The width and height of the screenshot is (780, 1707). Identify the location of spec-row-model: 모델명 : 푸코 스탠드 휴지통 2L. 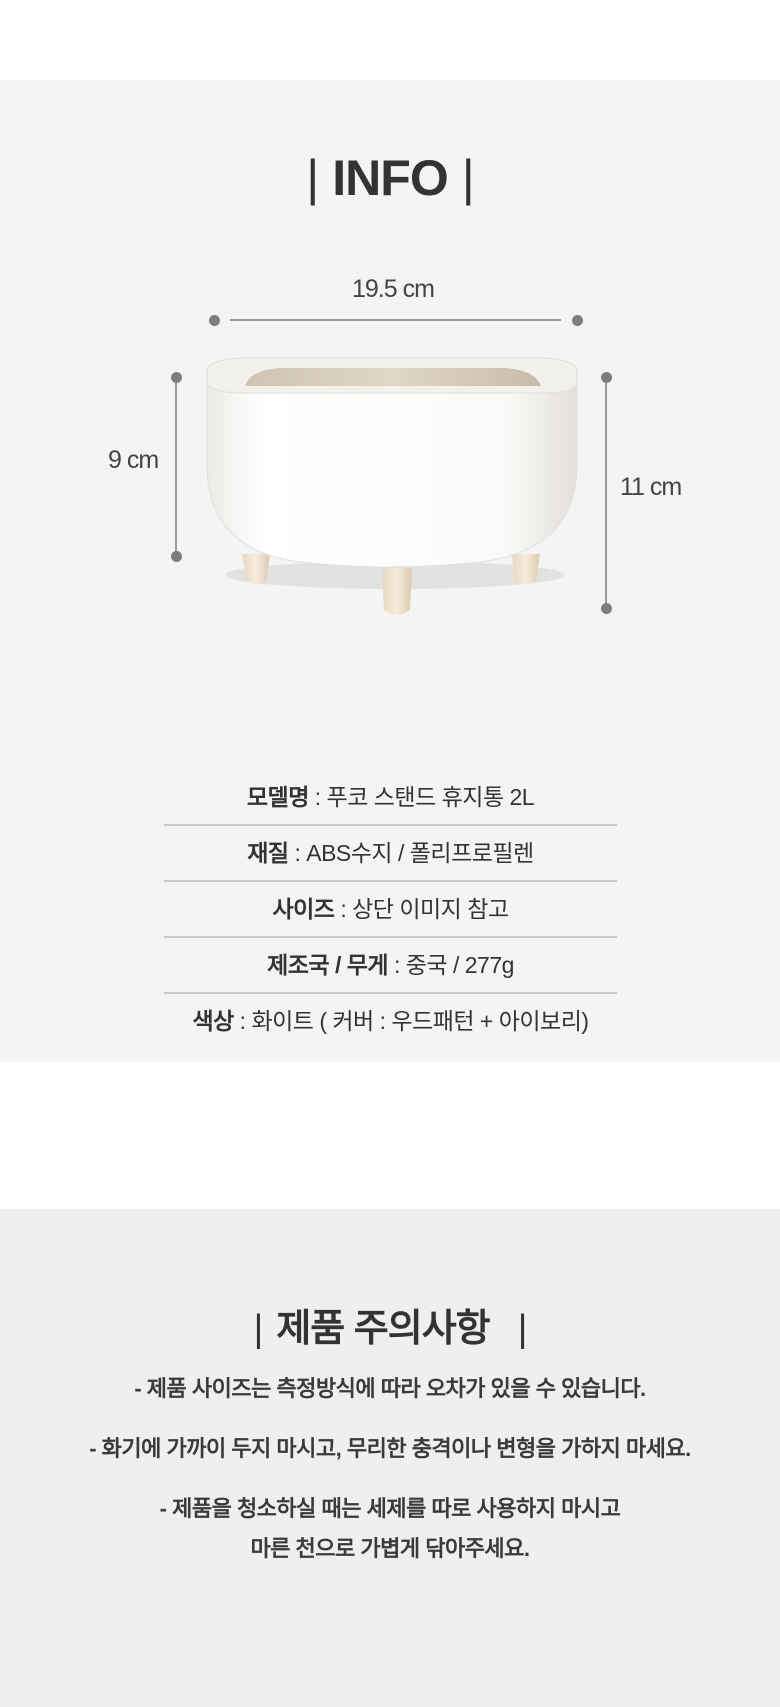
(390, 797).